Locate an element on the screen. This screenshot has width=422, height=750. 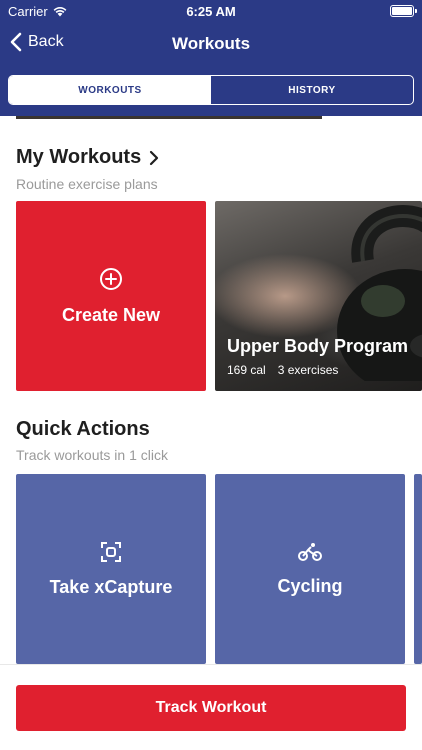
workouts-tab-control: WORKOUTS HISTORY is located at coordinates (211, 90).